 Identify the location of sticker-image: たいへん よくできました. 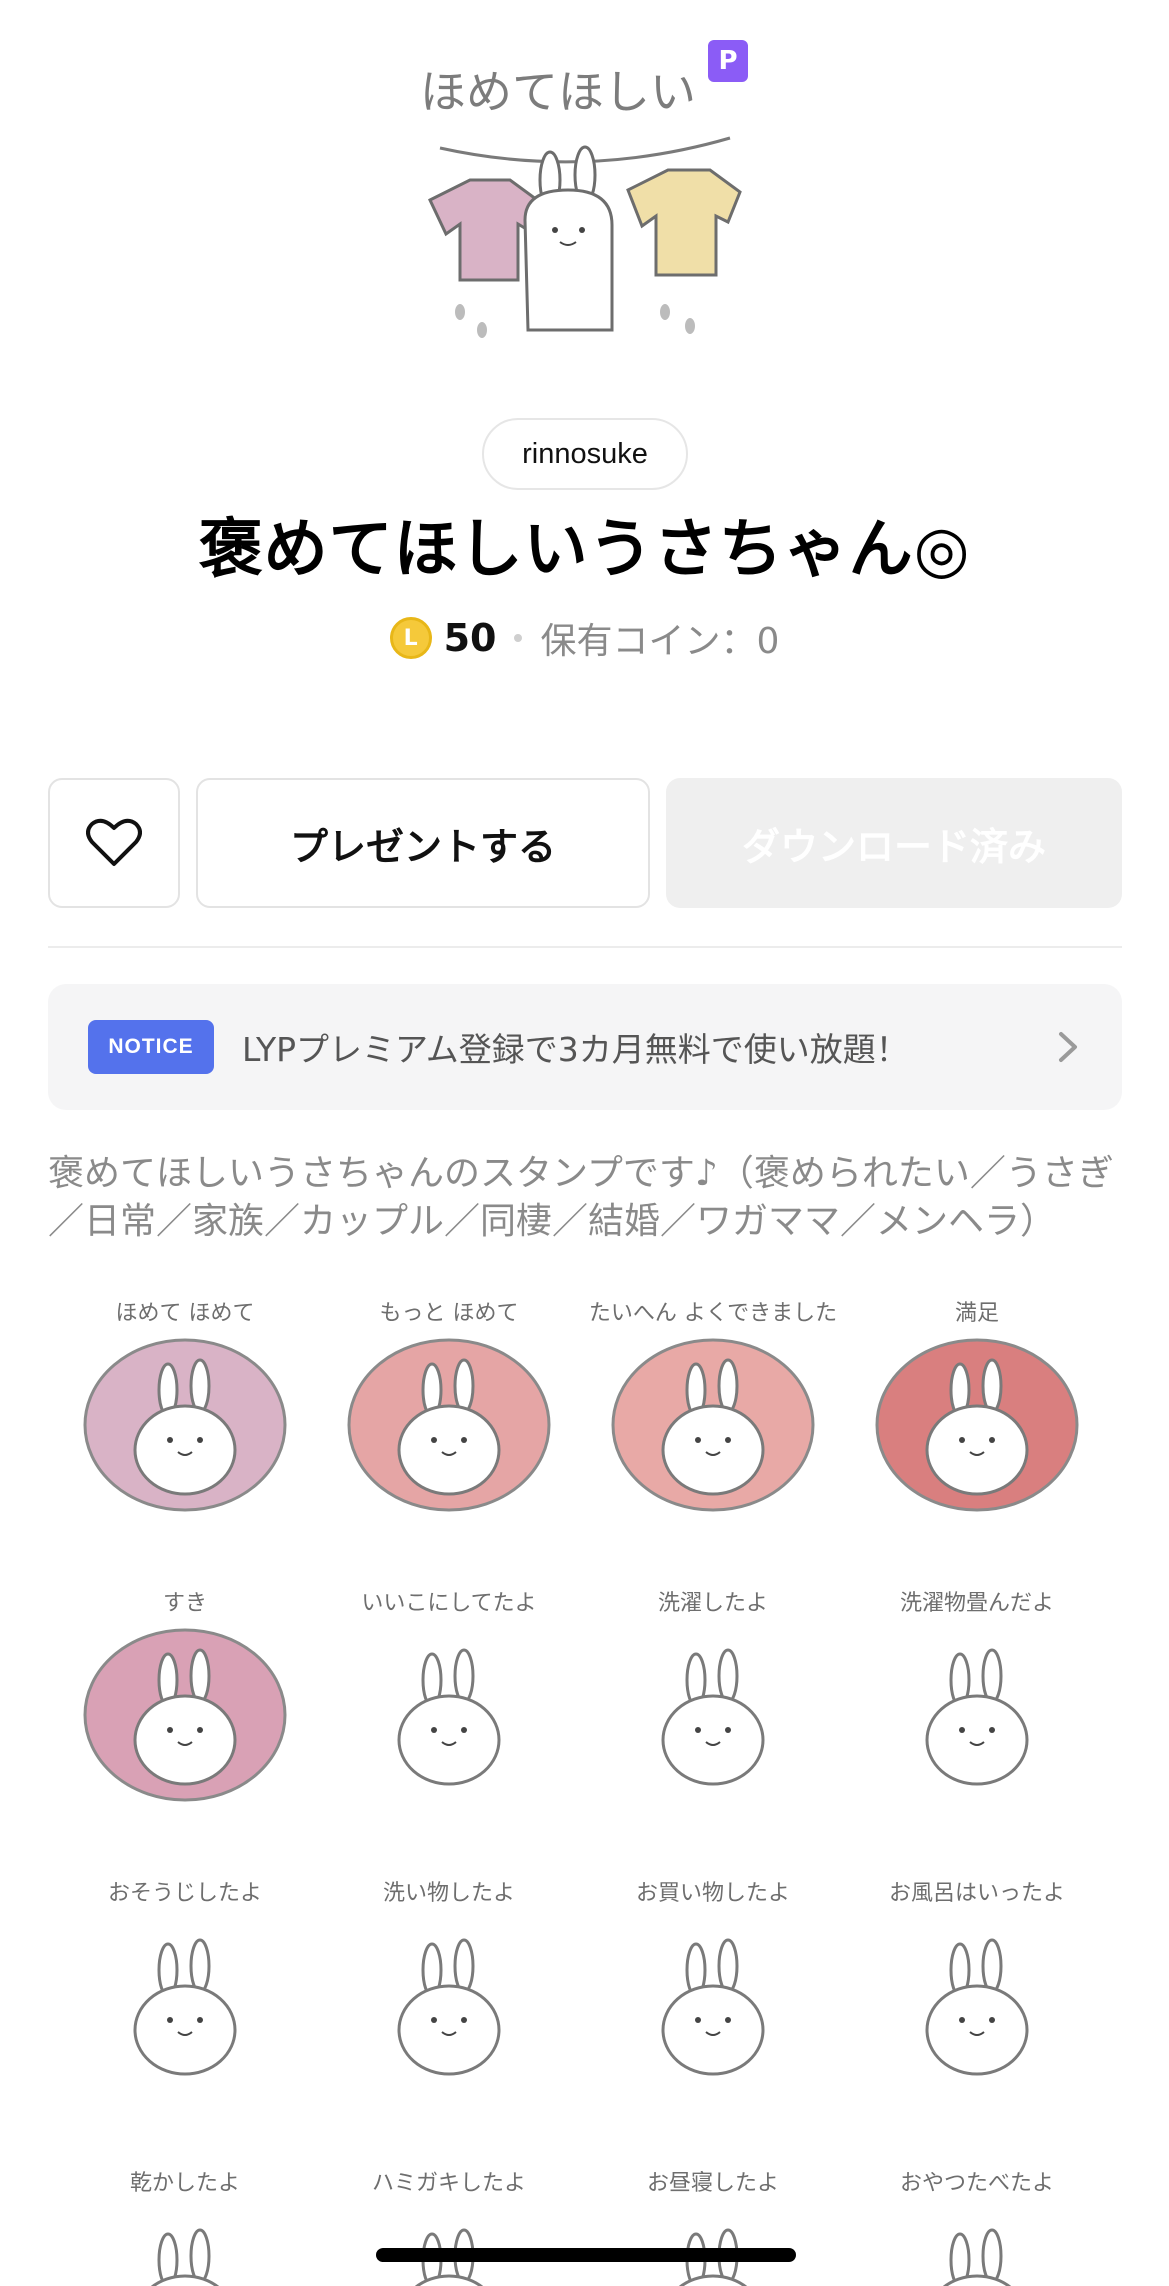
(713, 1406).